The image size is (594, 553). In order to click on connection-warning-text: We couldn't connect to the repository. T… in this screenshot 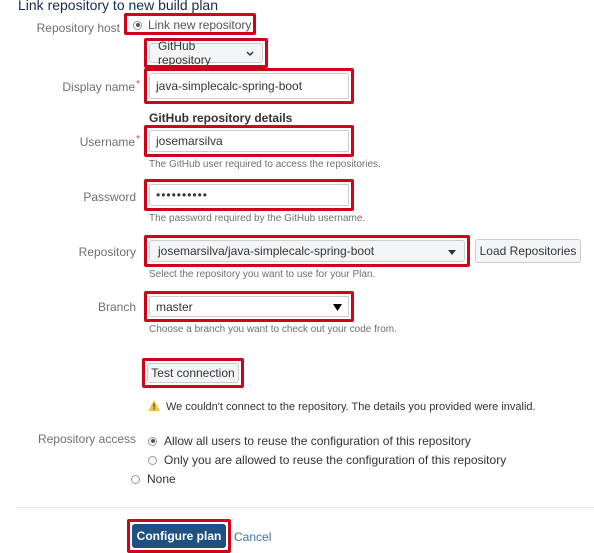, I will do `click(351, 407)`.